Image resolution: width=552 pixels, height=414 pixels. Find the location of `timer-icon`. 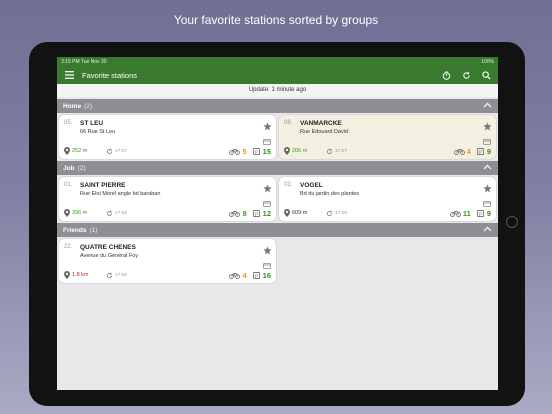

timer-icon is located at coordinates (446, 75).